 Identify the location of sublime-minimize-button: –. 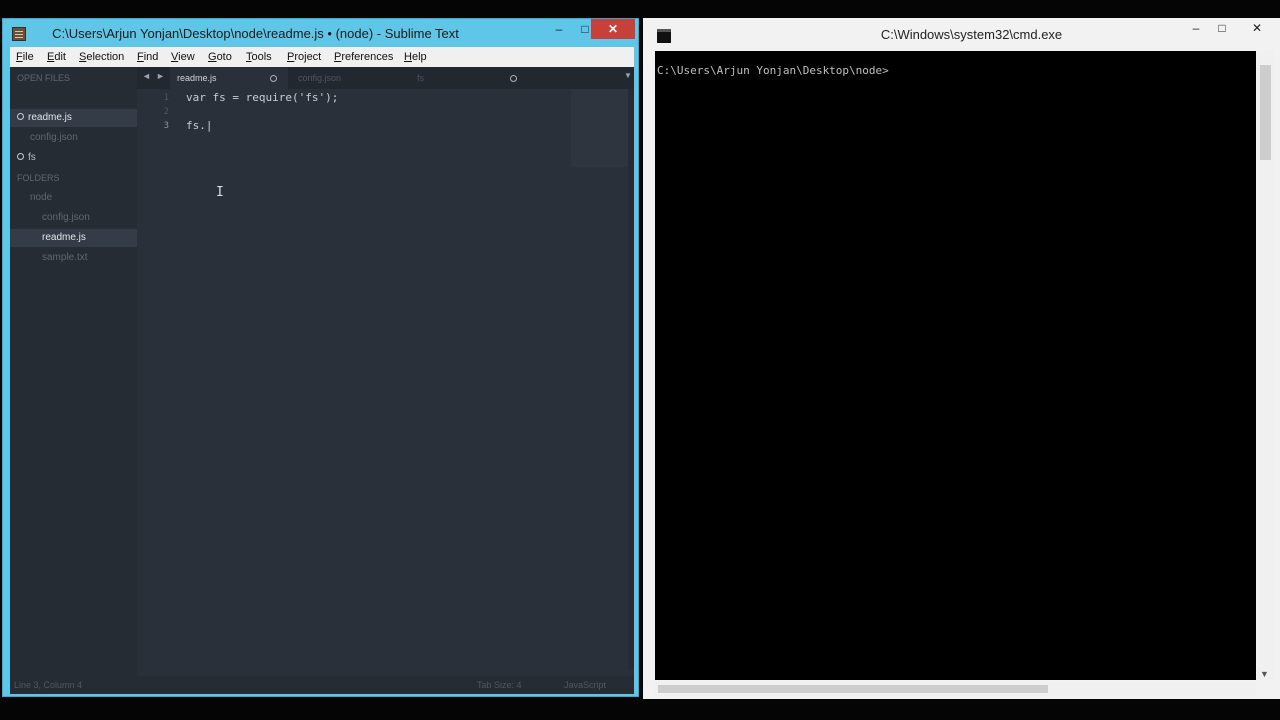
(559, 29).